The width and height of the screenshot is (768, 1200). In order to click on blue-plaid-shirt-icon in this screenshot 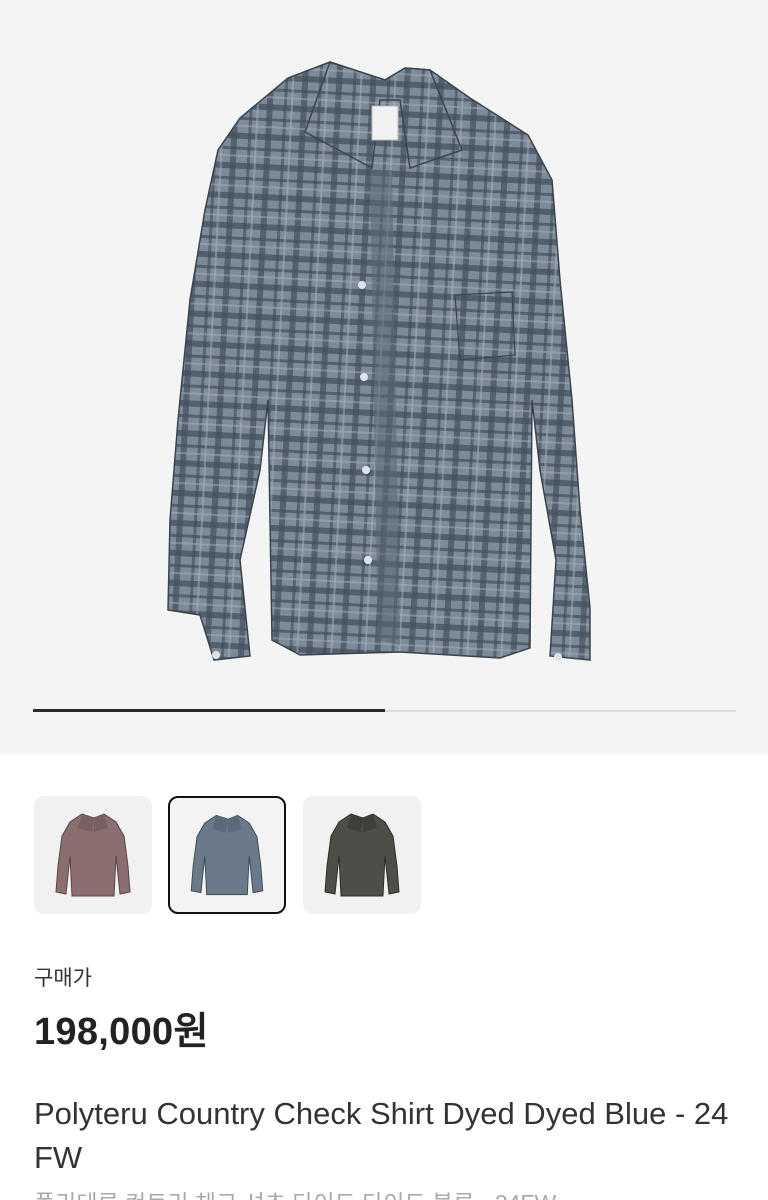, I will do `click(227, 855)`.